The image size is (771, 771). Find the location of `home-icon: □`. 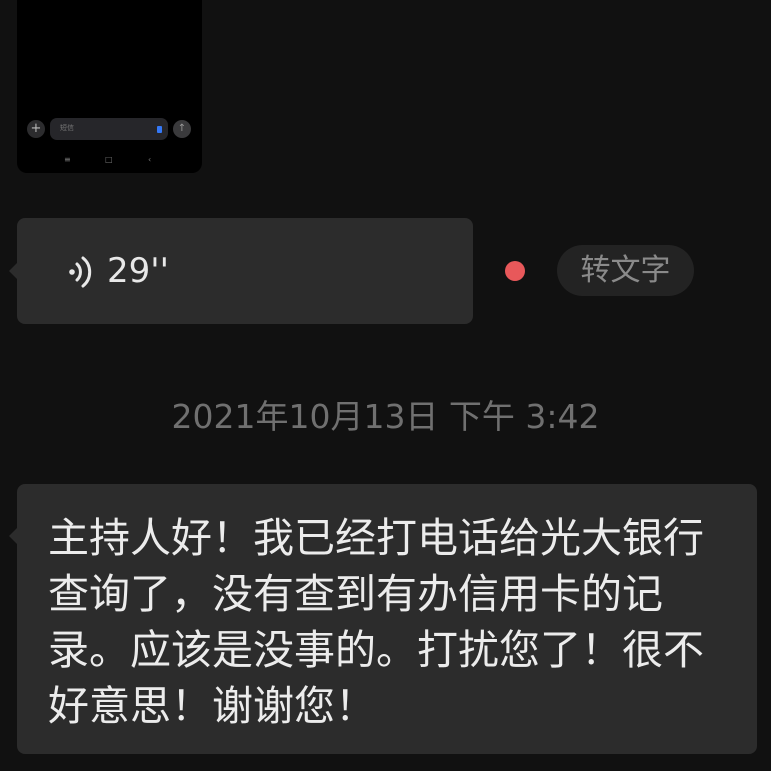

home-icon: □ is located at coordinates (109, 159).